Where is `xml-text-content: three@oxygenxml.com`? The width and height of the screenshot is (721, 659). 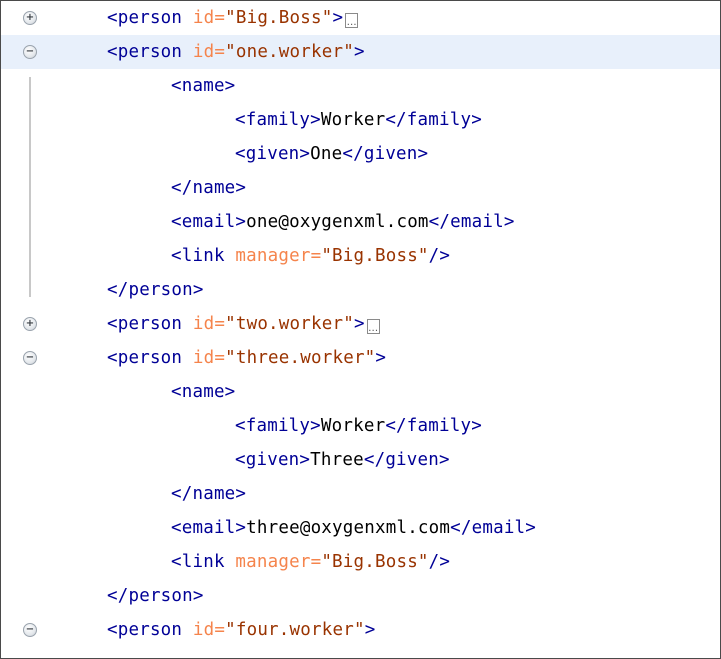 xml-text-content: three@oxygenxml.com is located at coordinates (348, 528).